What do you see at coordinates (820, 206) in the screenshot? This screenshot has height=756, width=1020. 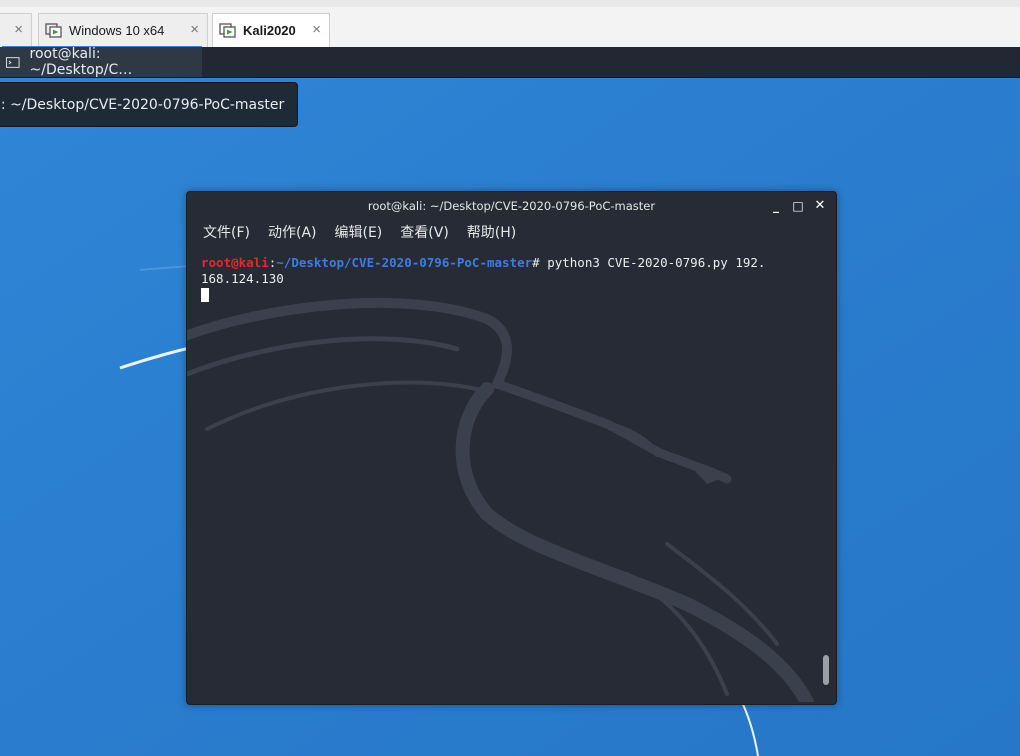 I see `close-button: ✕` at bounding box center [820, 206].